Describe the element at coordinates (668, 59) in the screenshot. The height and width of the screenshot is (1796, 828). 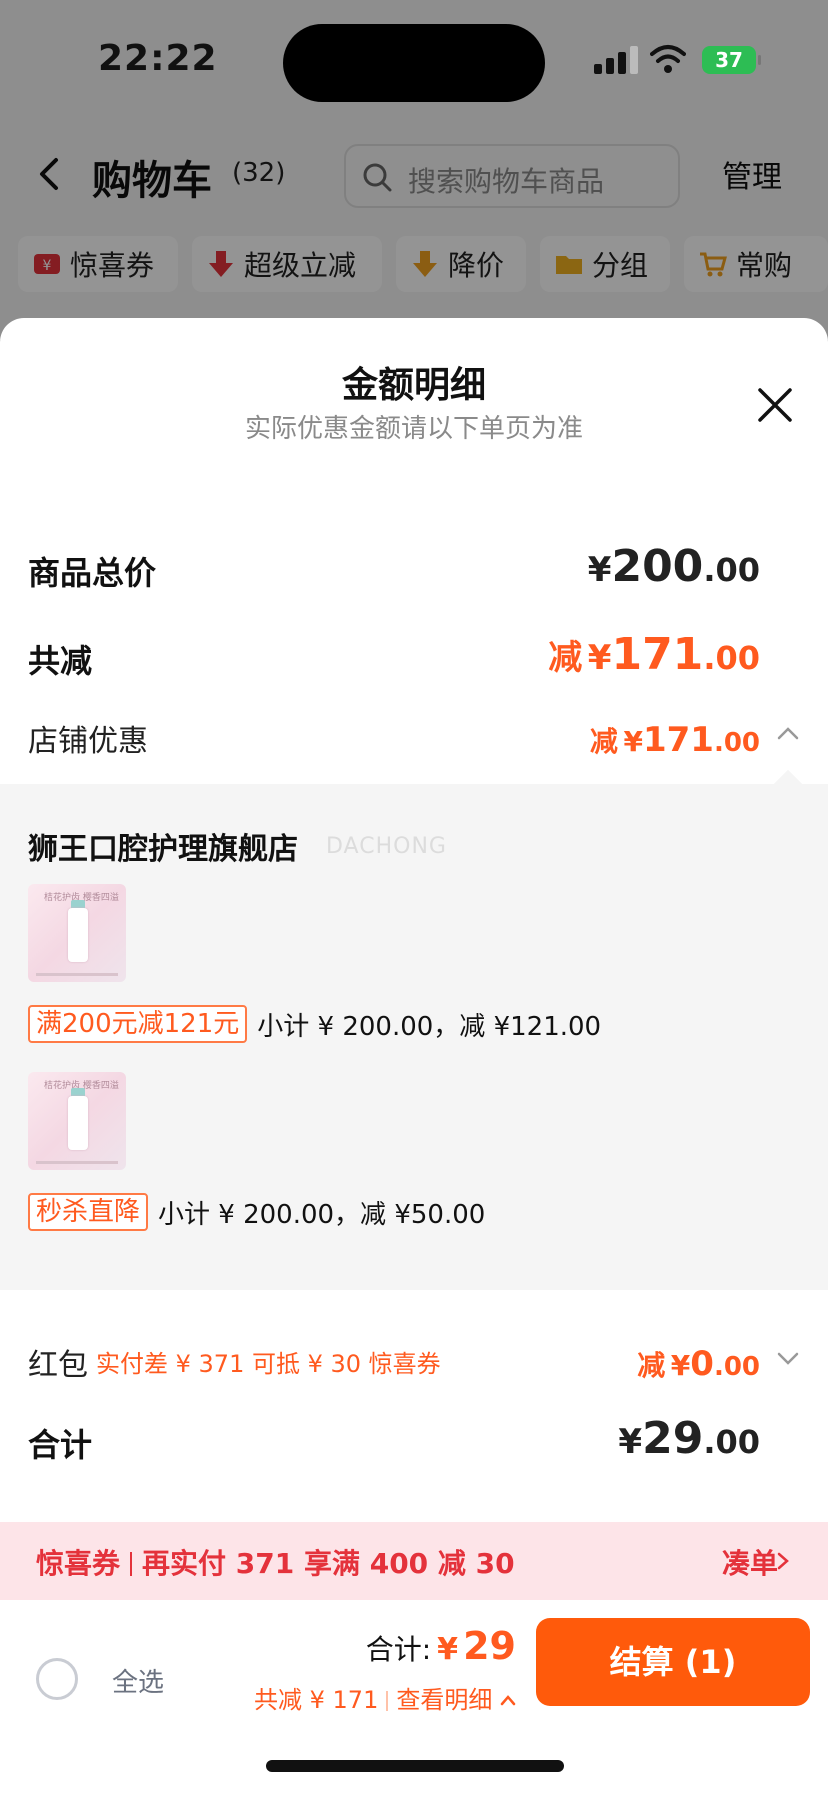
I see `wifi-icon` at that location.